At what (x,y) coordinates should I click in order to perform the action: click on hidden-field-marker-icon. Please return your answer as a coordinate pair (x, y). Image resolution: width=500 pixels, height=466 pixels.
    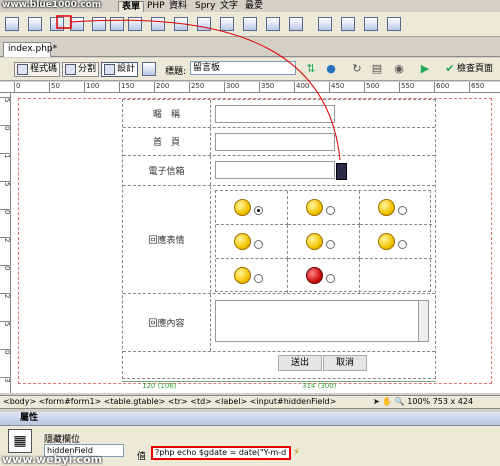
    Looking at the image, I should click on (341, 171).